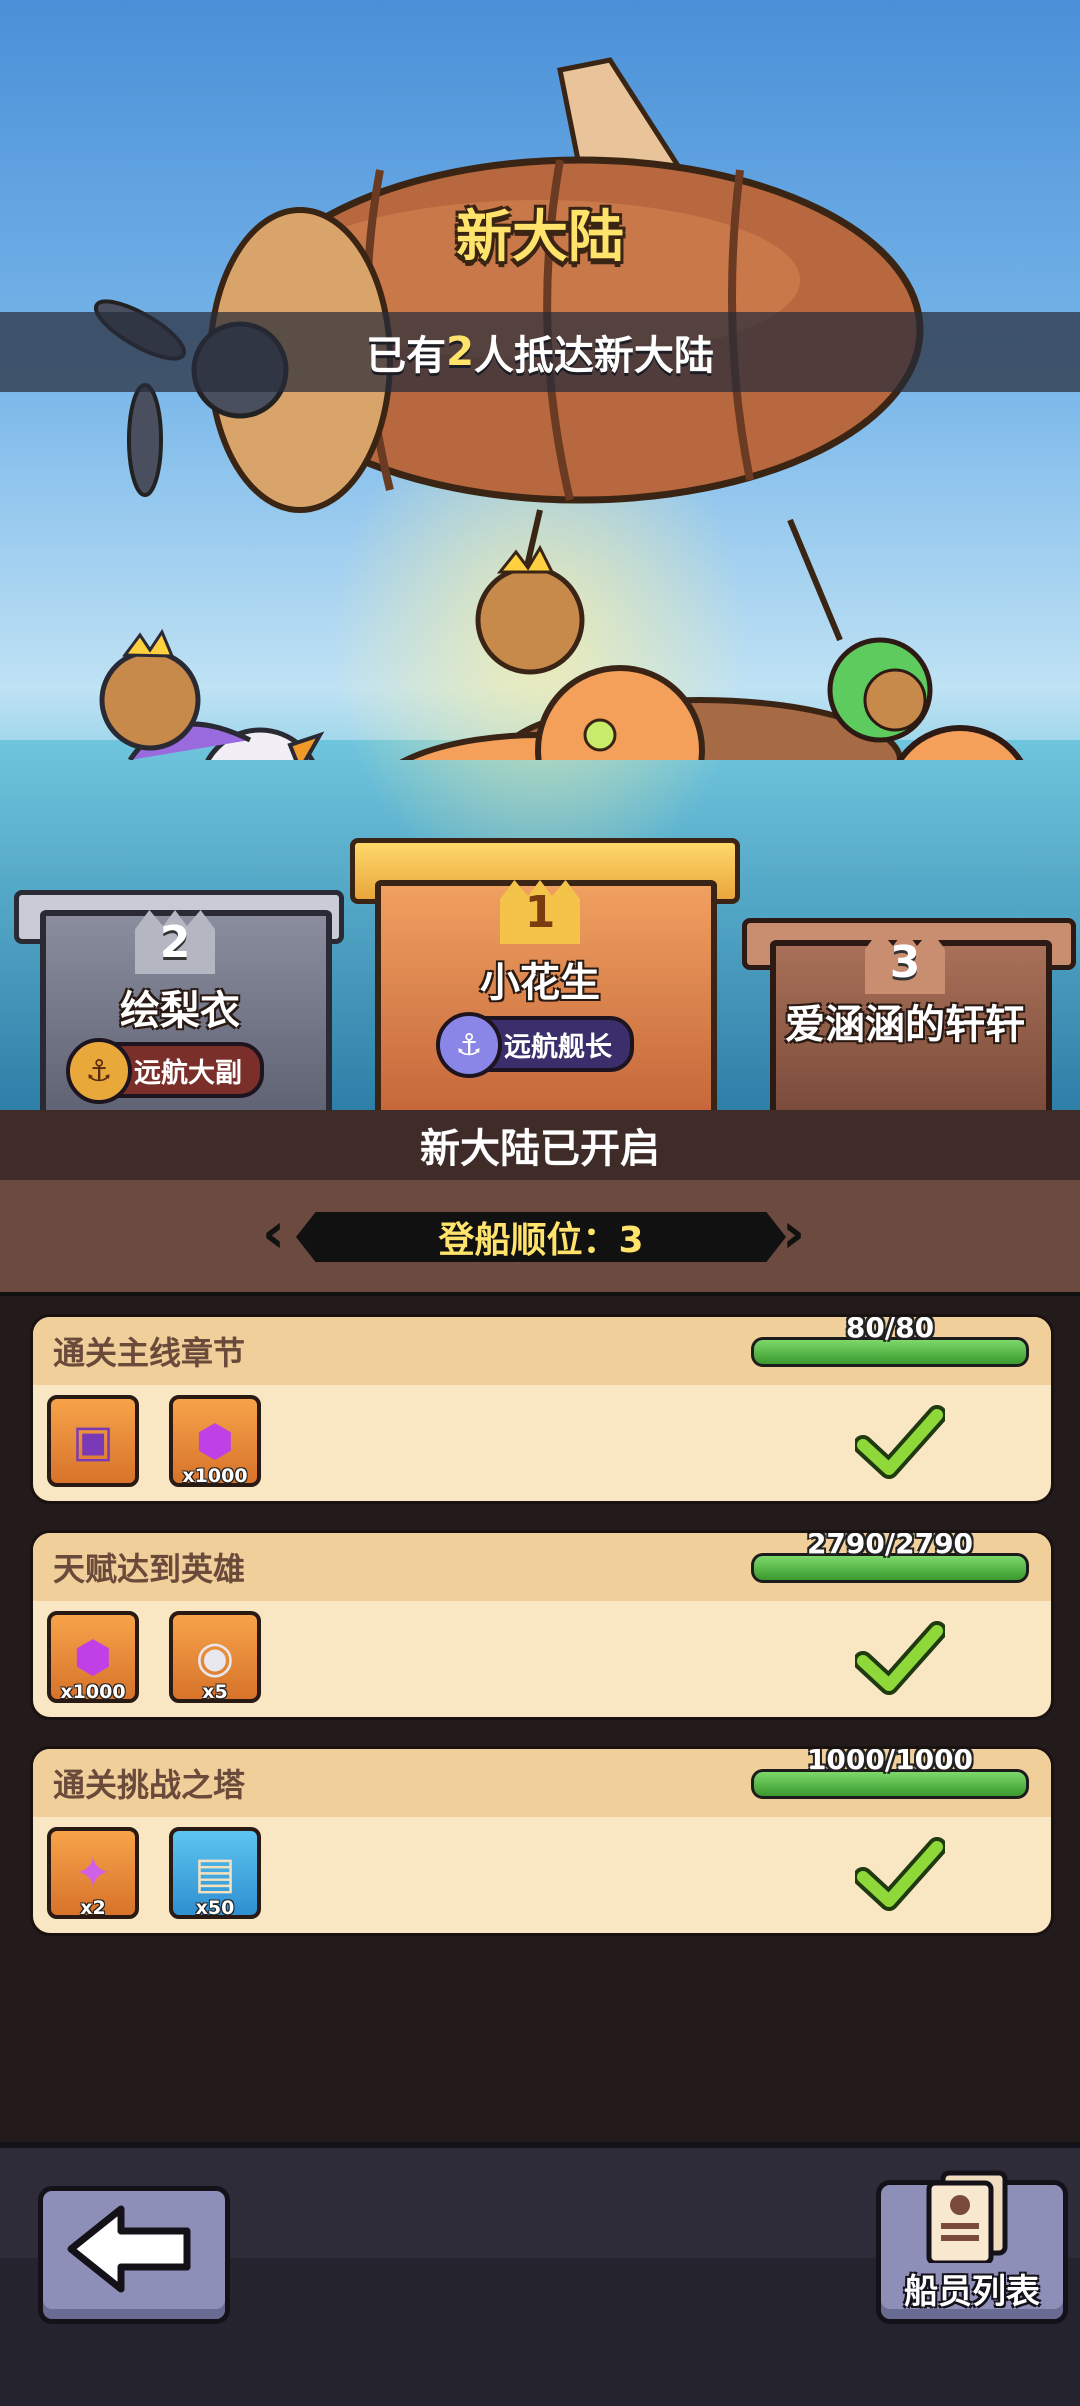 This screenshot has width=1080, height=2406. I want to click on arrival-banner: 已有 2 人抵达新大陆, so click(540, 352).